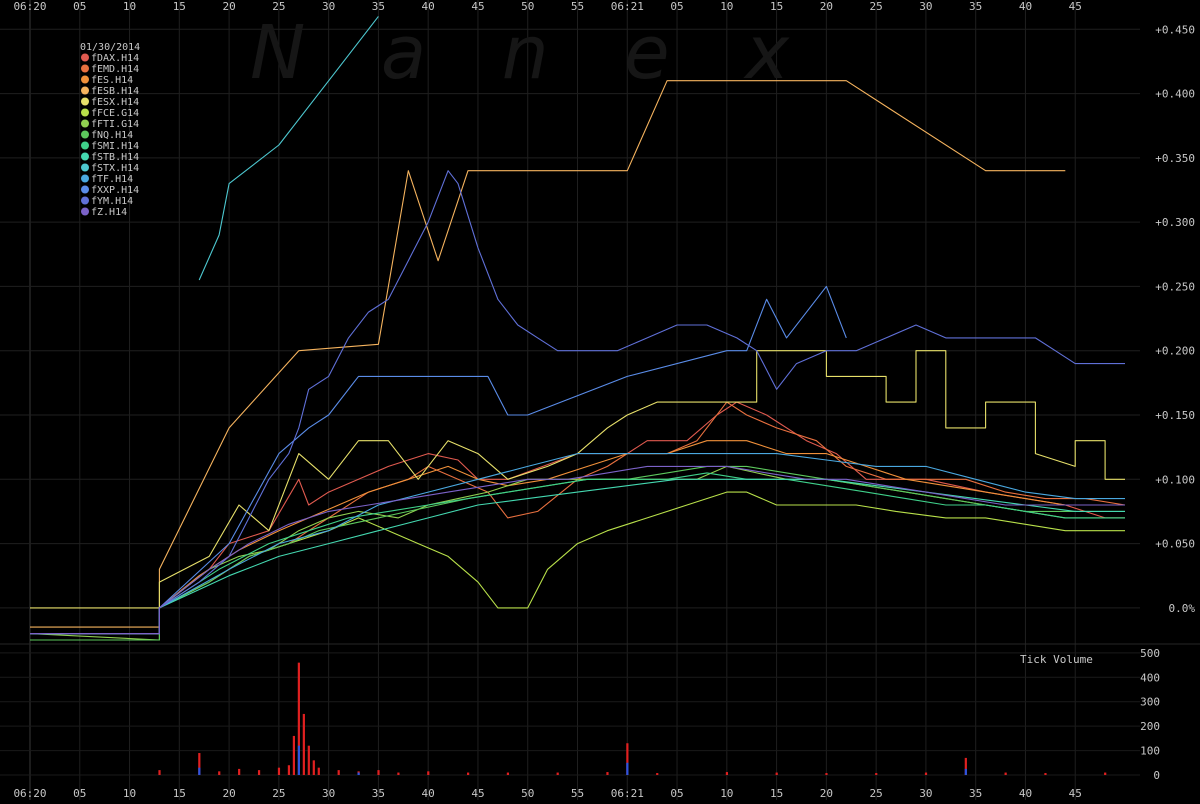 This screenshot has width=1200, height=804. Describe the element at coordinates (477, 793) in the screenshot. I see `time-tick-label-bottom: 45` at that location.